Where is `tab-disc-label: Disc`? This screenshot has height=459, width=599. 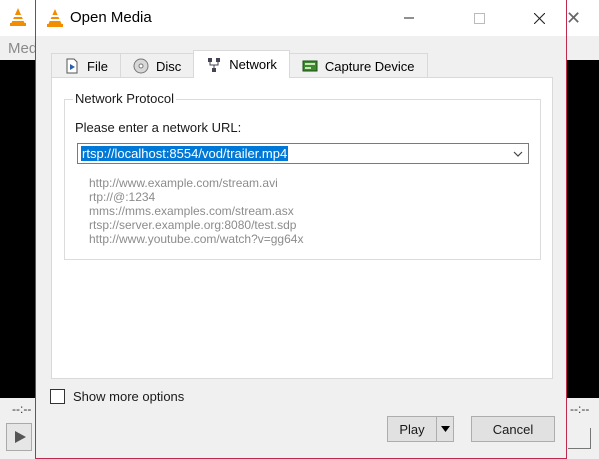
tab-disc-label: Disc is located at coordinates (168, 66).